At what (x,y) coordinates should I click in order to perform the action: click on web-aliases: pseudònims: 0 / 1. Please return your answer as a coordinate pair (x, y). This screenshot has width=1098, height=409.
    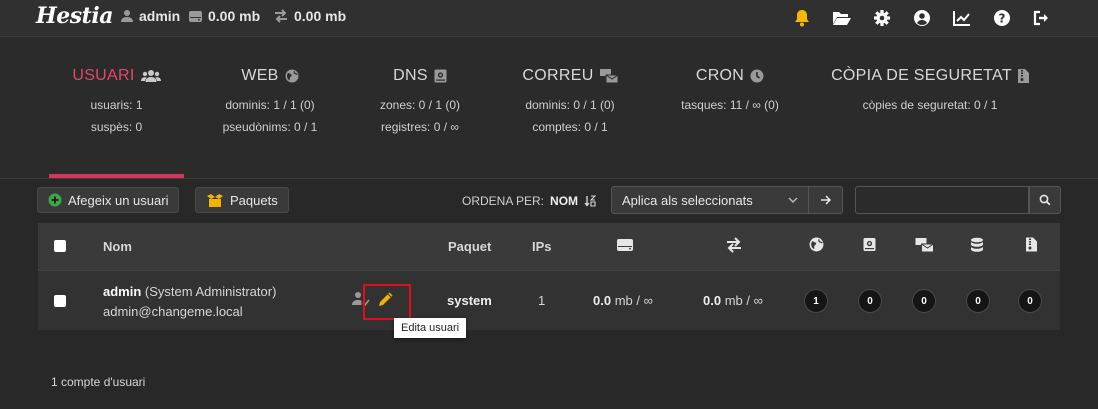
    Looking at the image, I should click on (270, 127).